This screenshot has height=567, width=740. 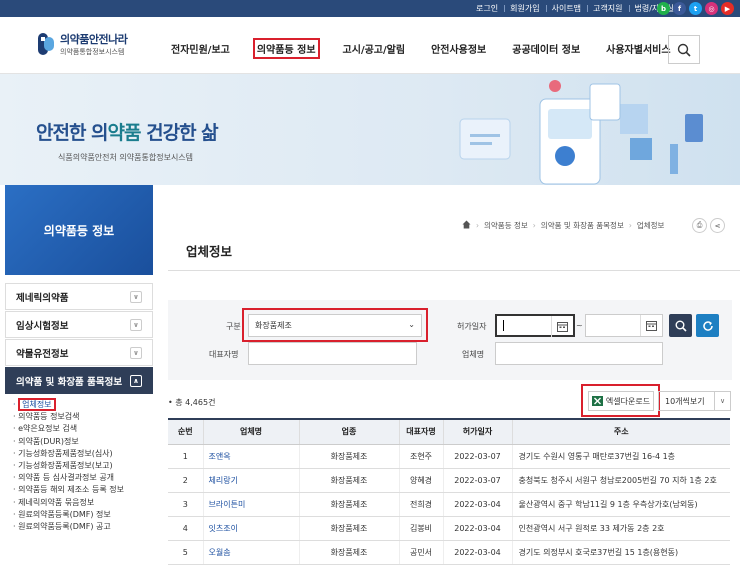 What do you see at coordinates (546, 49) in the screenshot?
I see `nav-public-data: 공공데이터 정보` at bounding box center [546, 49].